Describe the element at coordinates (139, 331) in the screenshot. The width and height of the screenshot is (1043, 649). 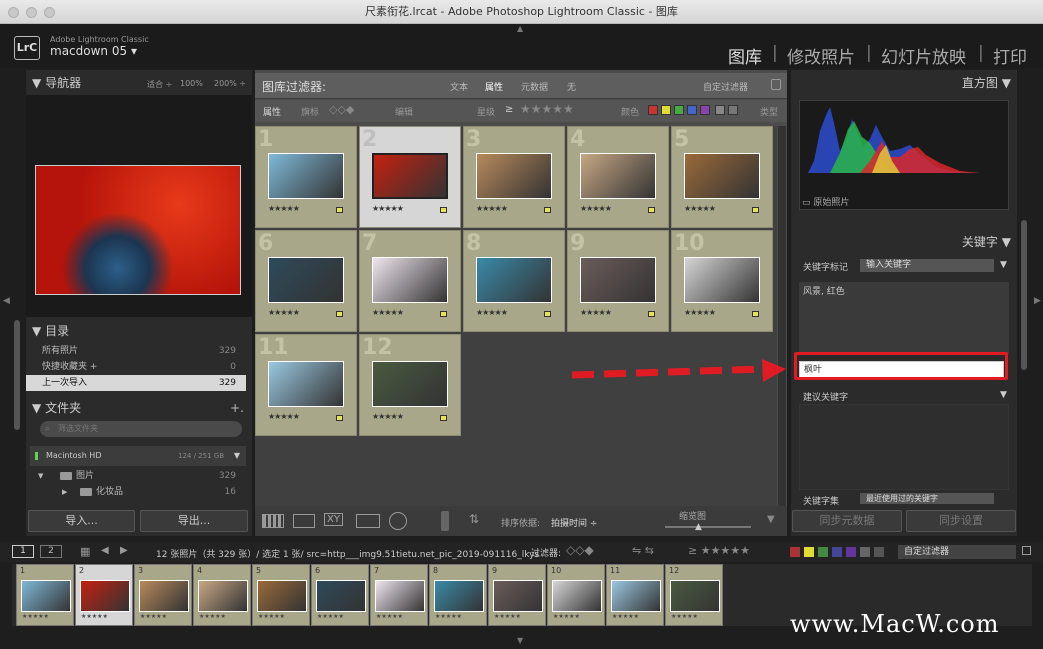
I see `catalog-header: ▼ 目录` at that location.